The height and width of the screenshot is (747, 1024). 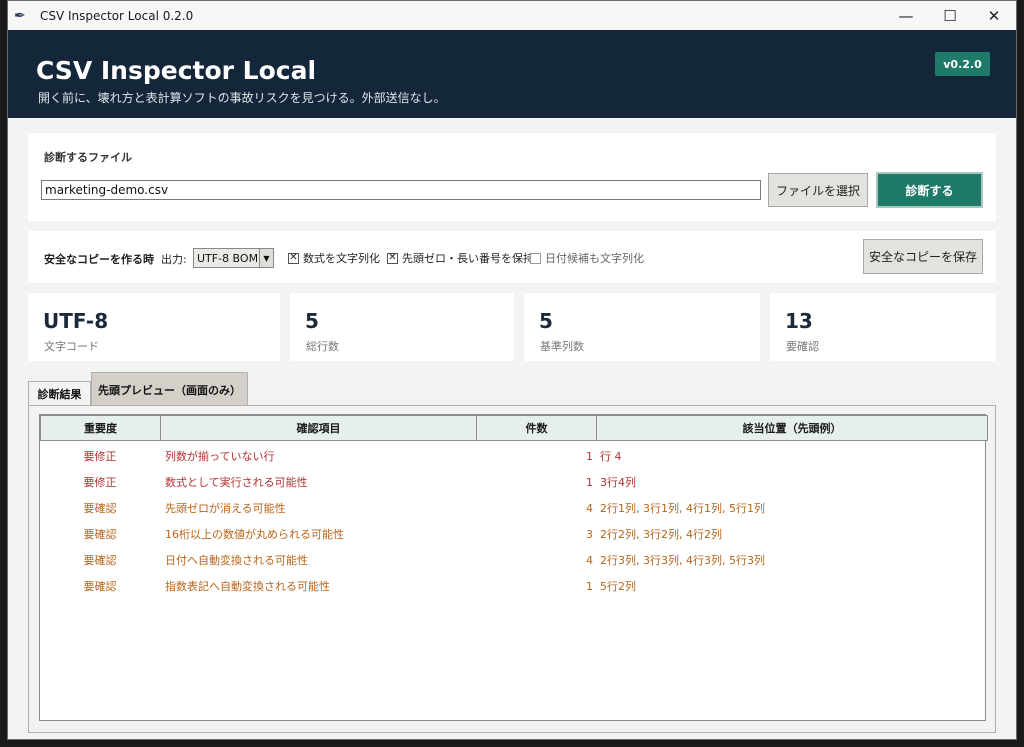 What do you see at coordinates (71, 346) in the screenshot?
I see `stat-label: 文字コード` at bounding box center [71, 346].